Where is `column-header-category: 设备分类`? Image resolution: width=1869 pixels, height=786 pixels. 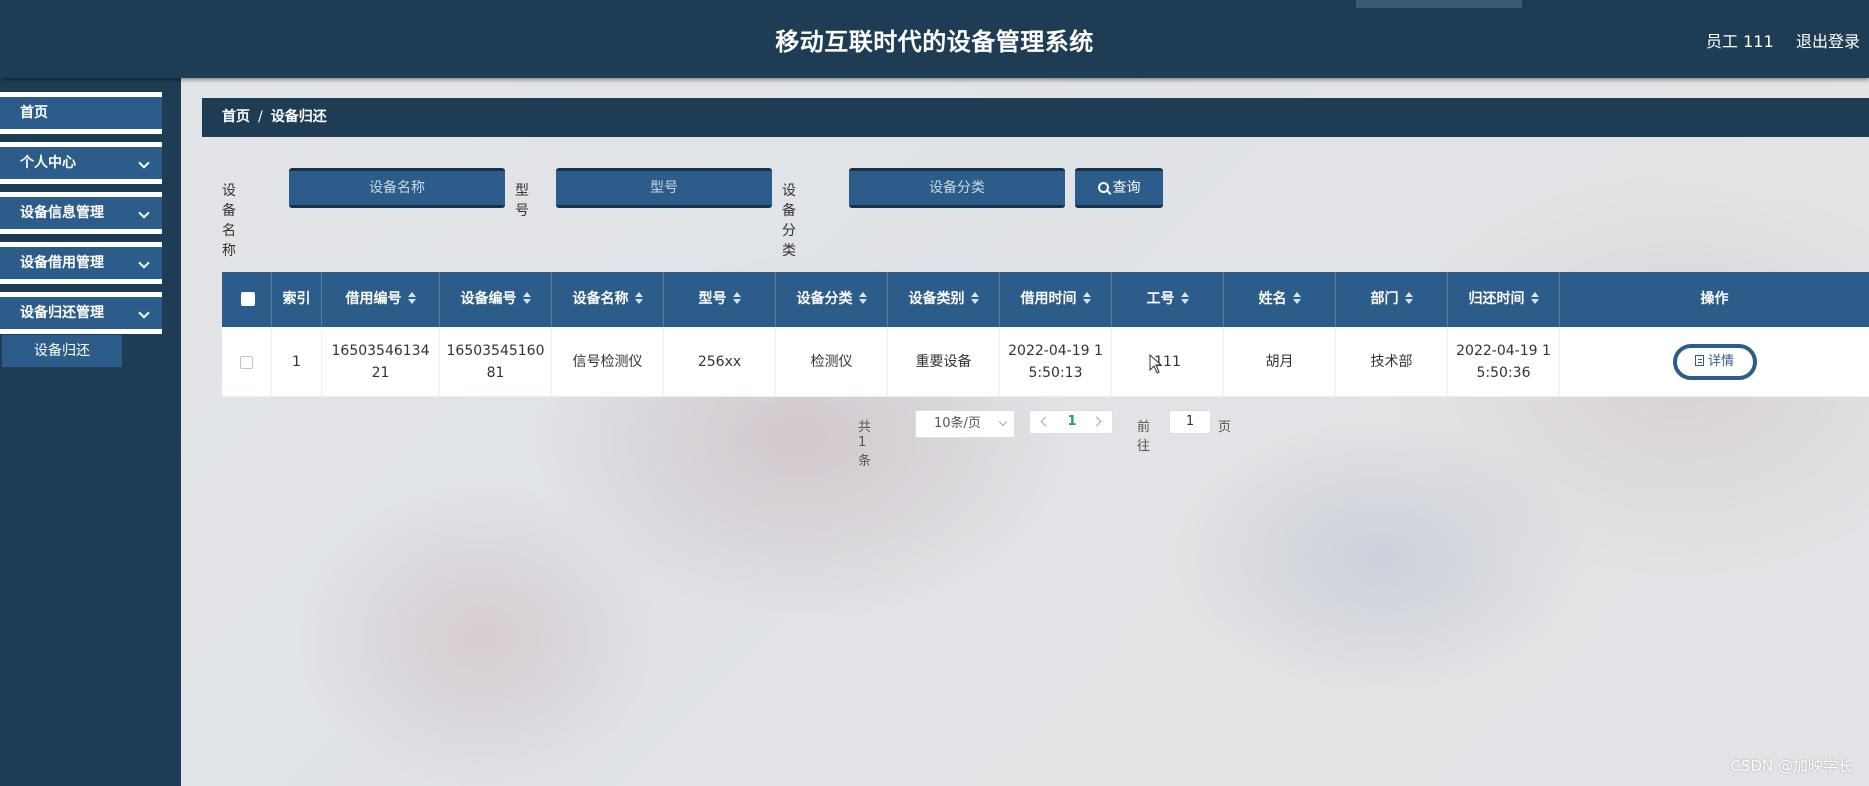
column-header-category: 设备分类 is located at coordinates (832, 299).